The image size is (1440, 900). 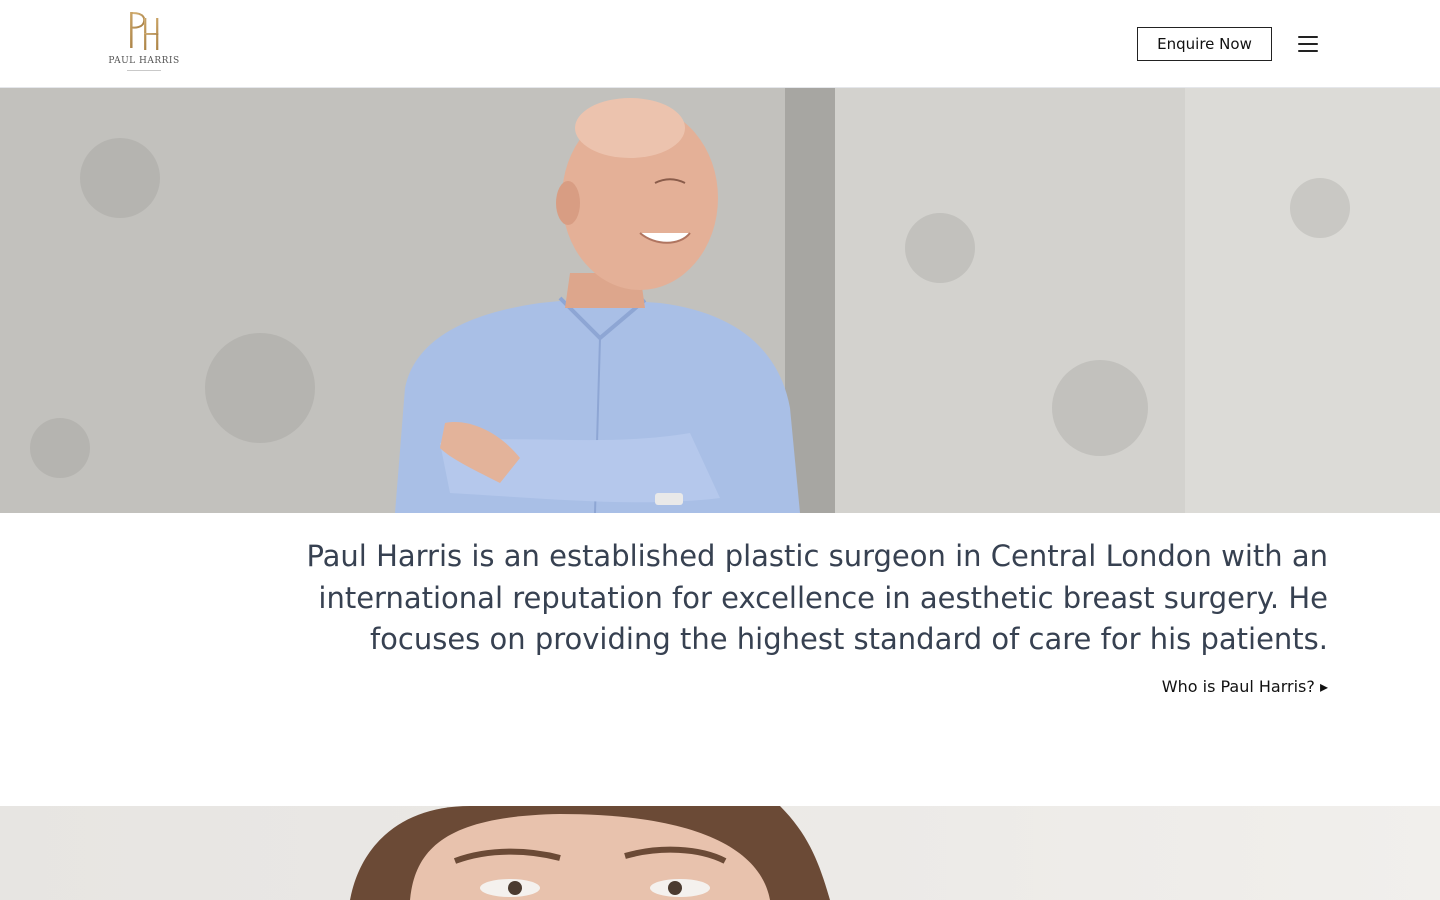 I want to click on second-image, so click(x=720, y=853).